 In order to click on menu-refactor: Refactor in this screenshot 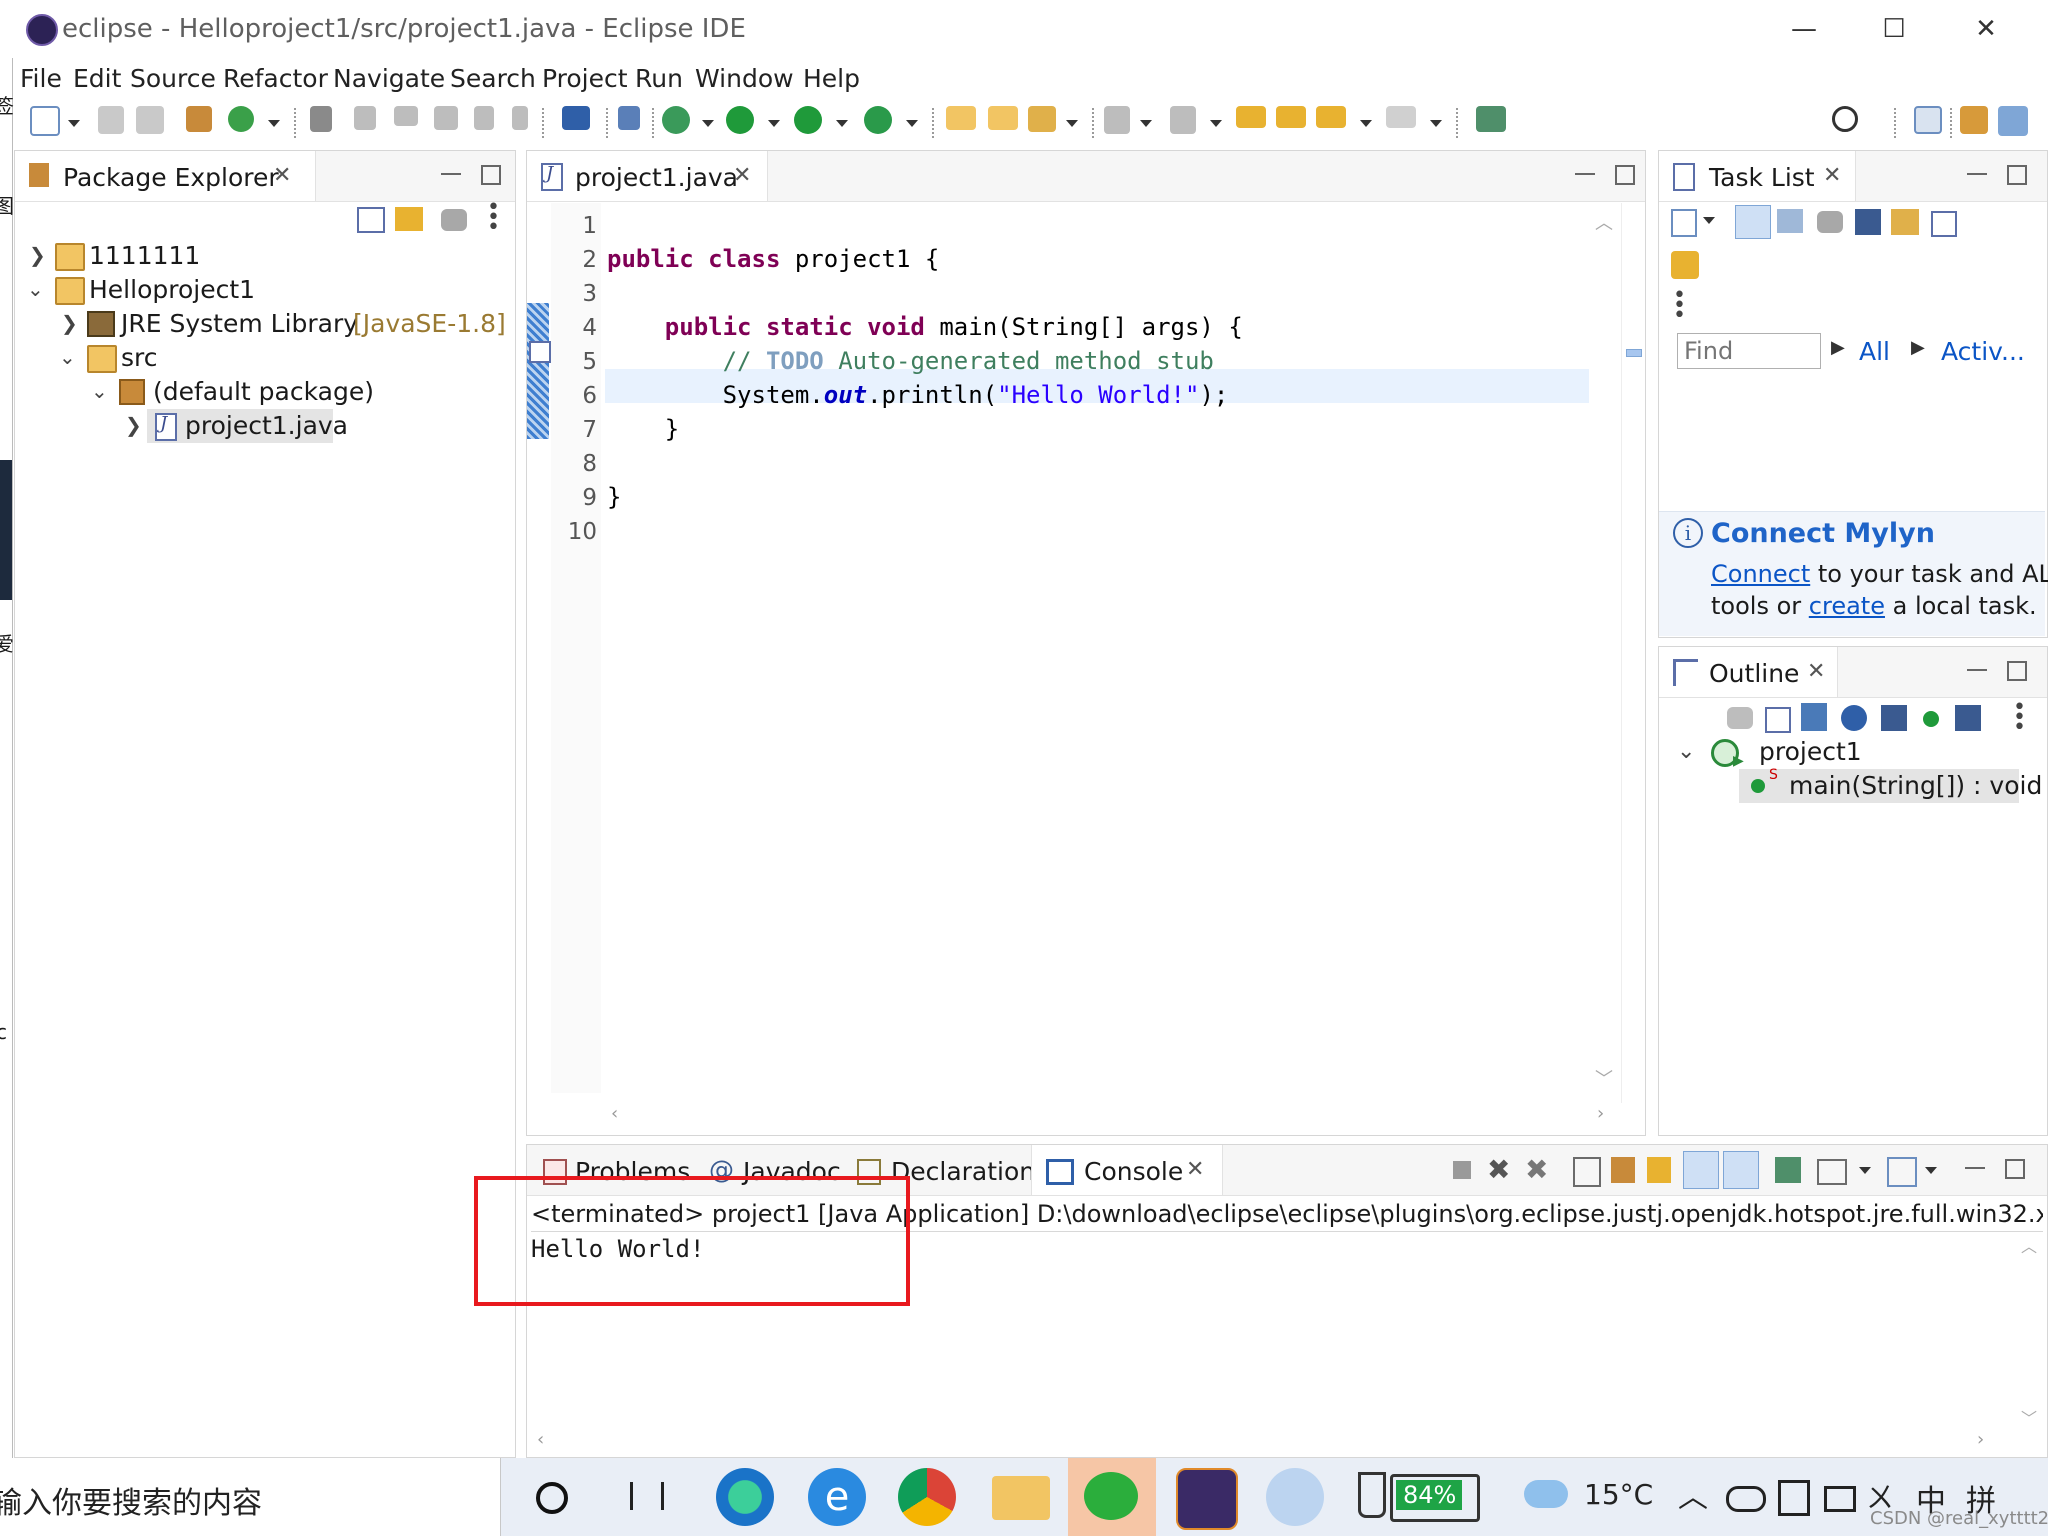, I will do `click(275, 78)`.